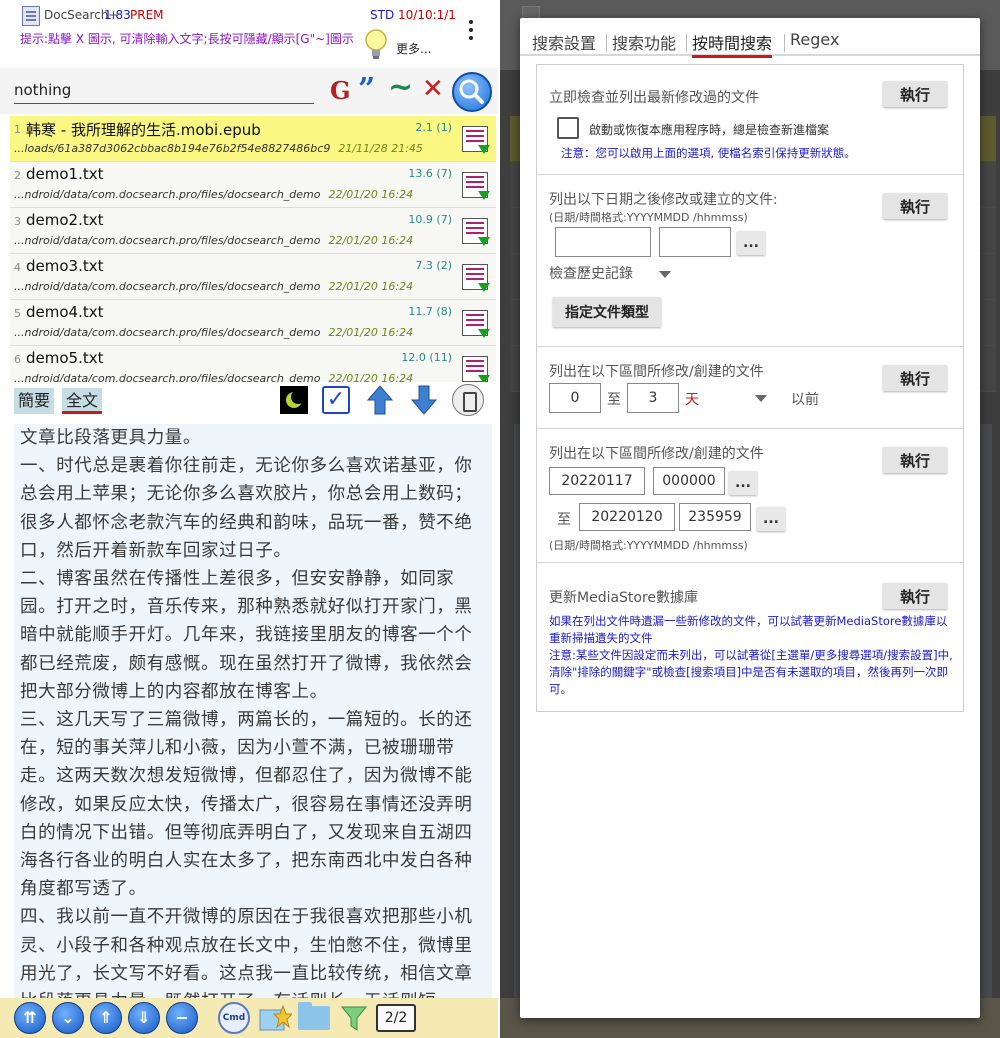 The width and height of the screenshot is (1000, 1038). Describe the element at coordinates (30, 1018) in the screenshot. I see `first-page-icon: ⇈` at that location.